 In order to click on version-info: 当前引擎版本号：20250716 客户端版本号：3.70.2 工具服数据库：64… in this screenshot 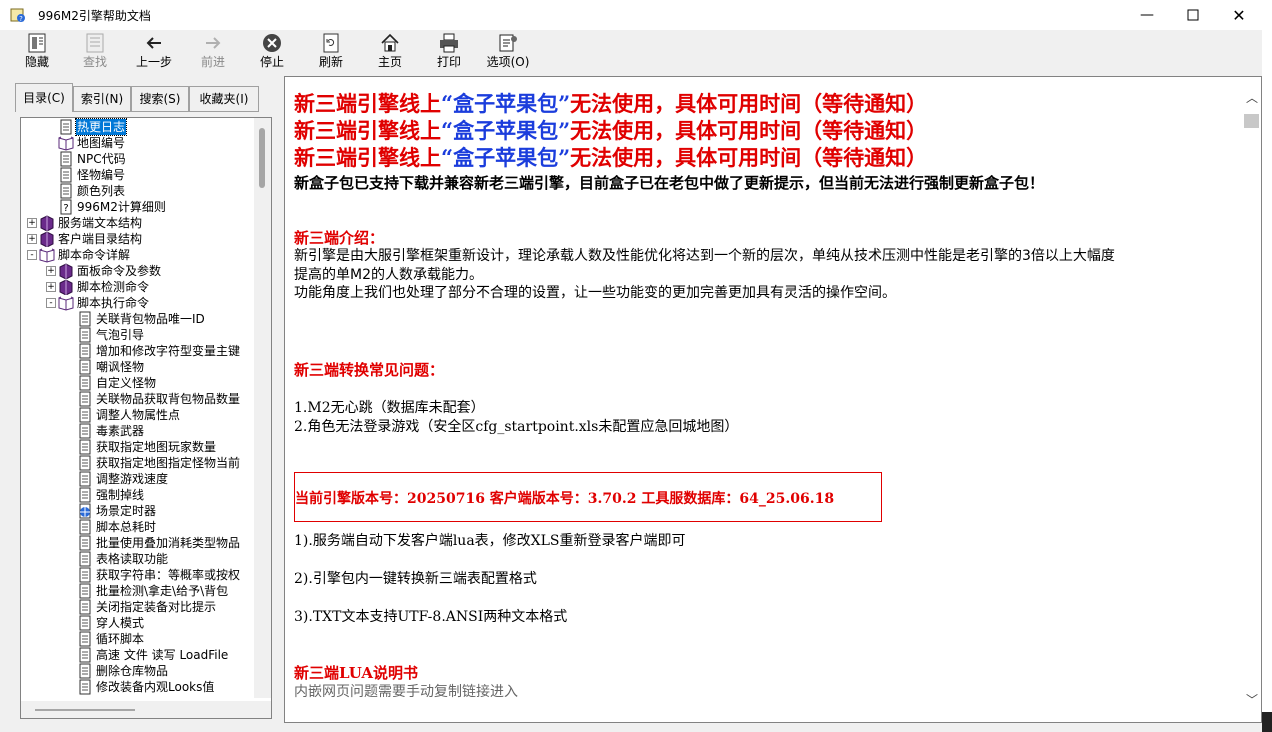, I will do `click(565, 499)`.